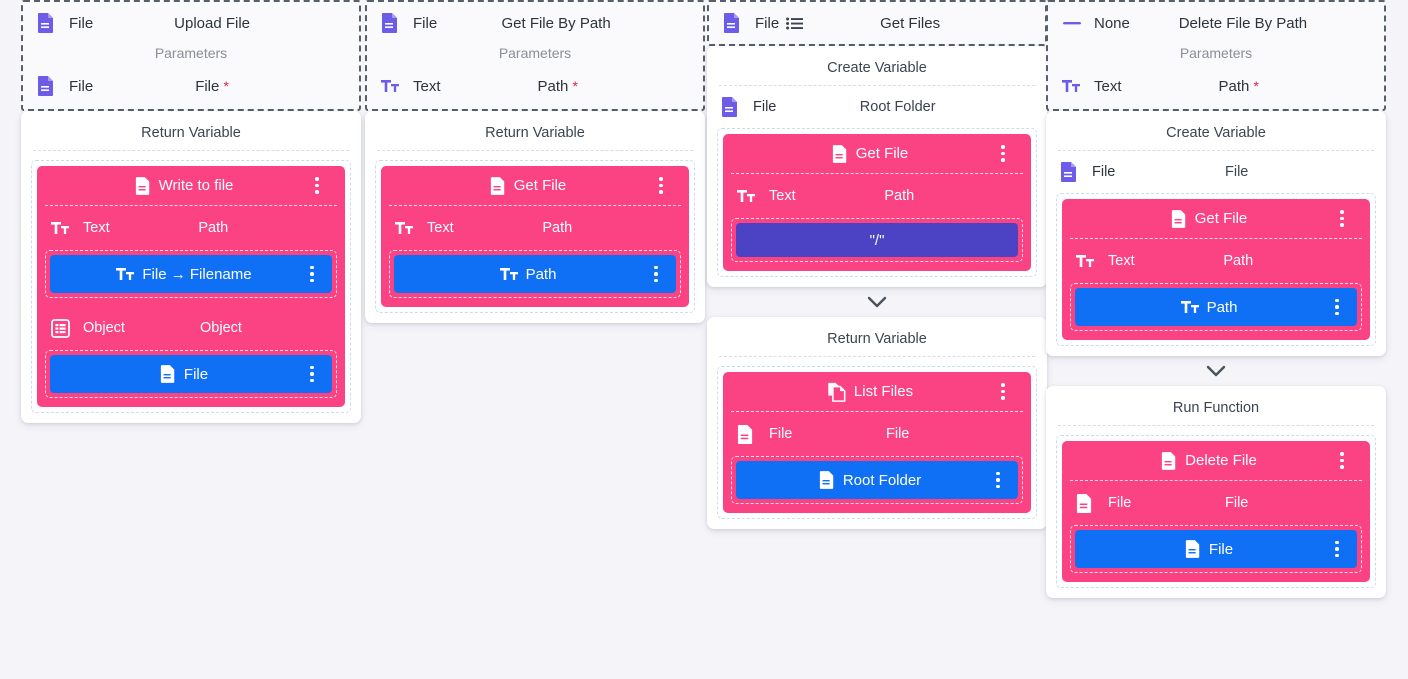 This screenshot has height=679, width=1408. I want to click on node-get-file: Get File Text Path "/", so click(877, 202).